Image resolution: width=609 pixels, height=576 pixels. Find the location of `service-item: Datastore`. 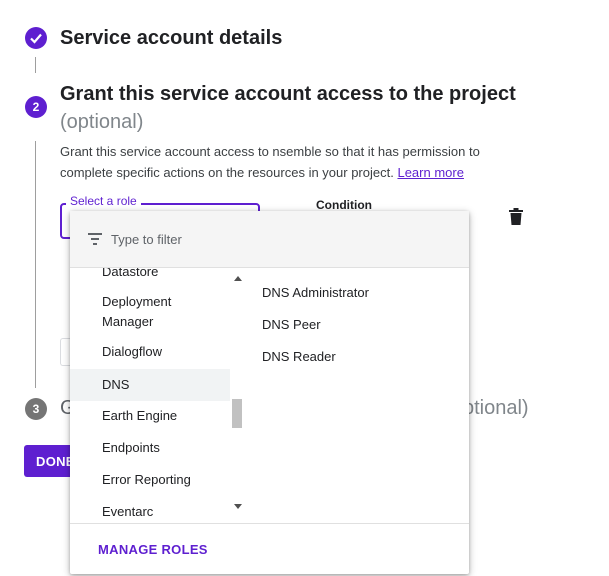

service-item: Datastore is located at coordinates (150, 275).